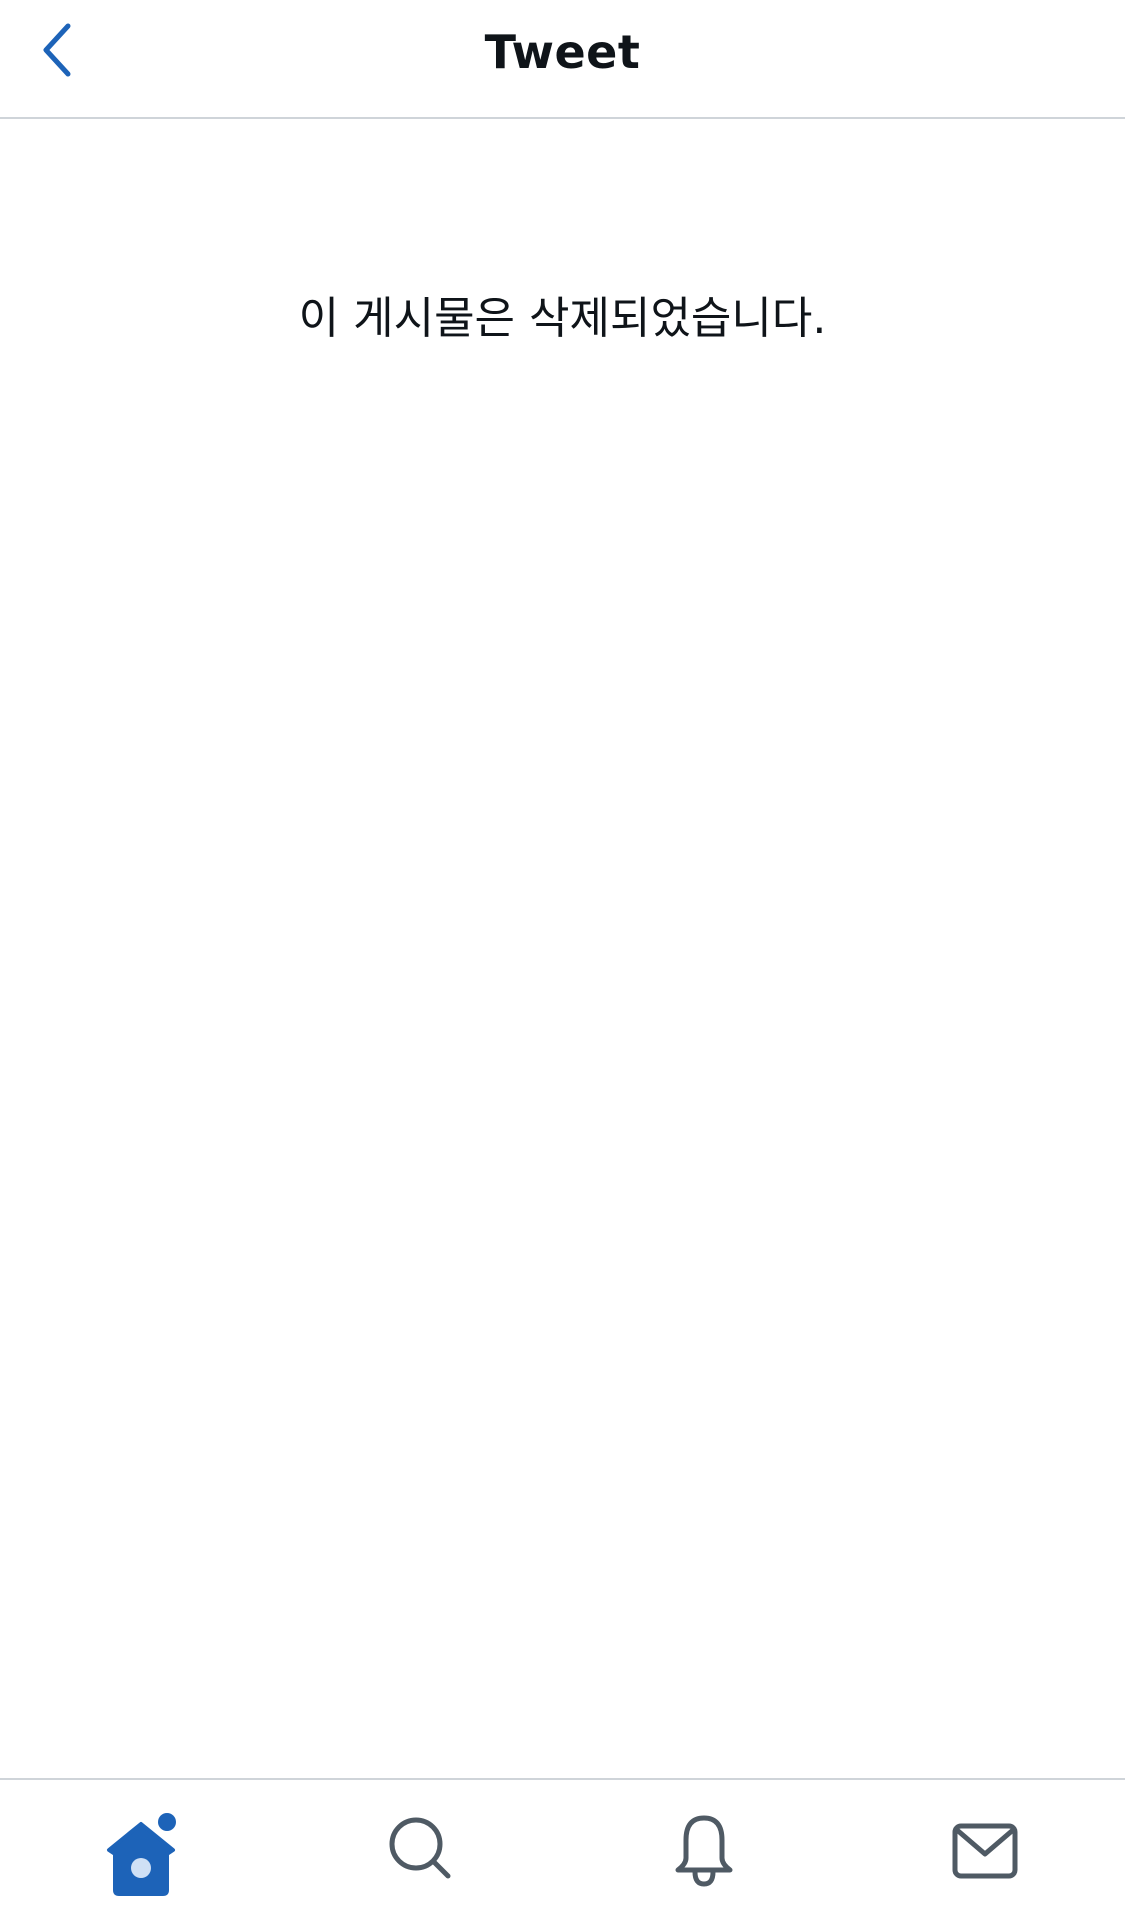 The image size is (1125, 1928). I want to click on deleted-post-message: 이 게시물은 삭제되었습니다., so click(562, 318).